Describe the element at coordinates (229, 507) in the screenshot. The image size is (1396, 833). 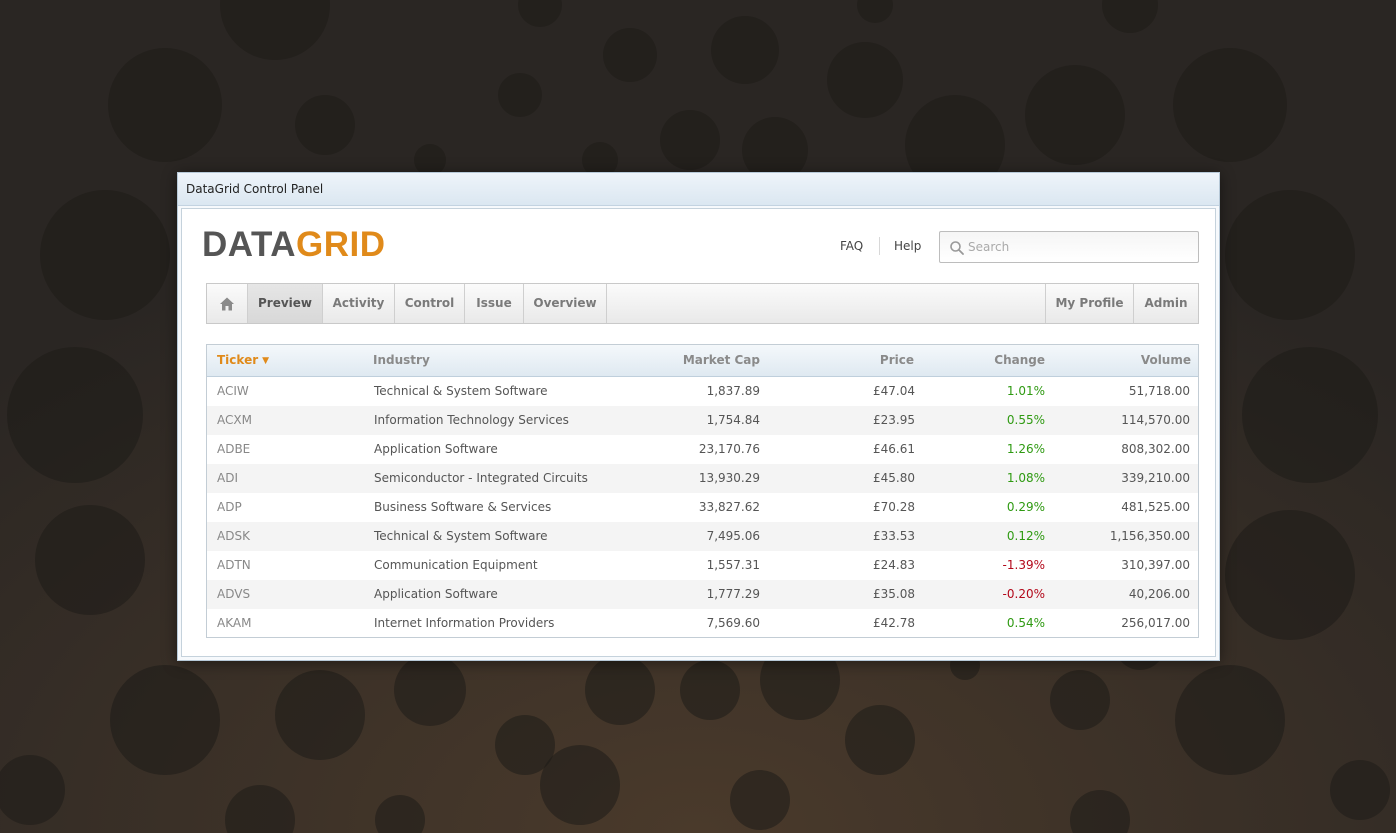
I see `cell-ticker: ADP` at that location.